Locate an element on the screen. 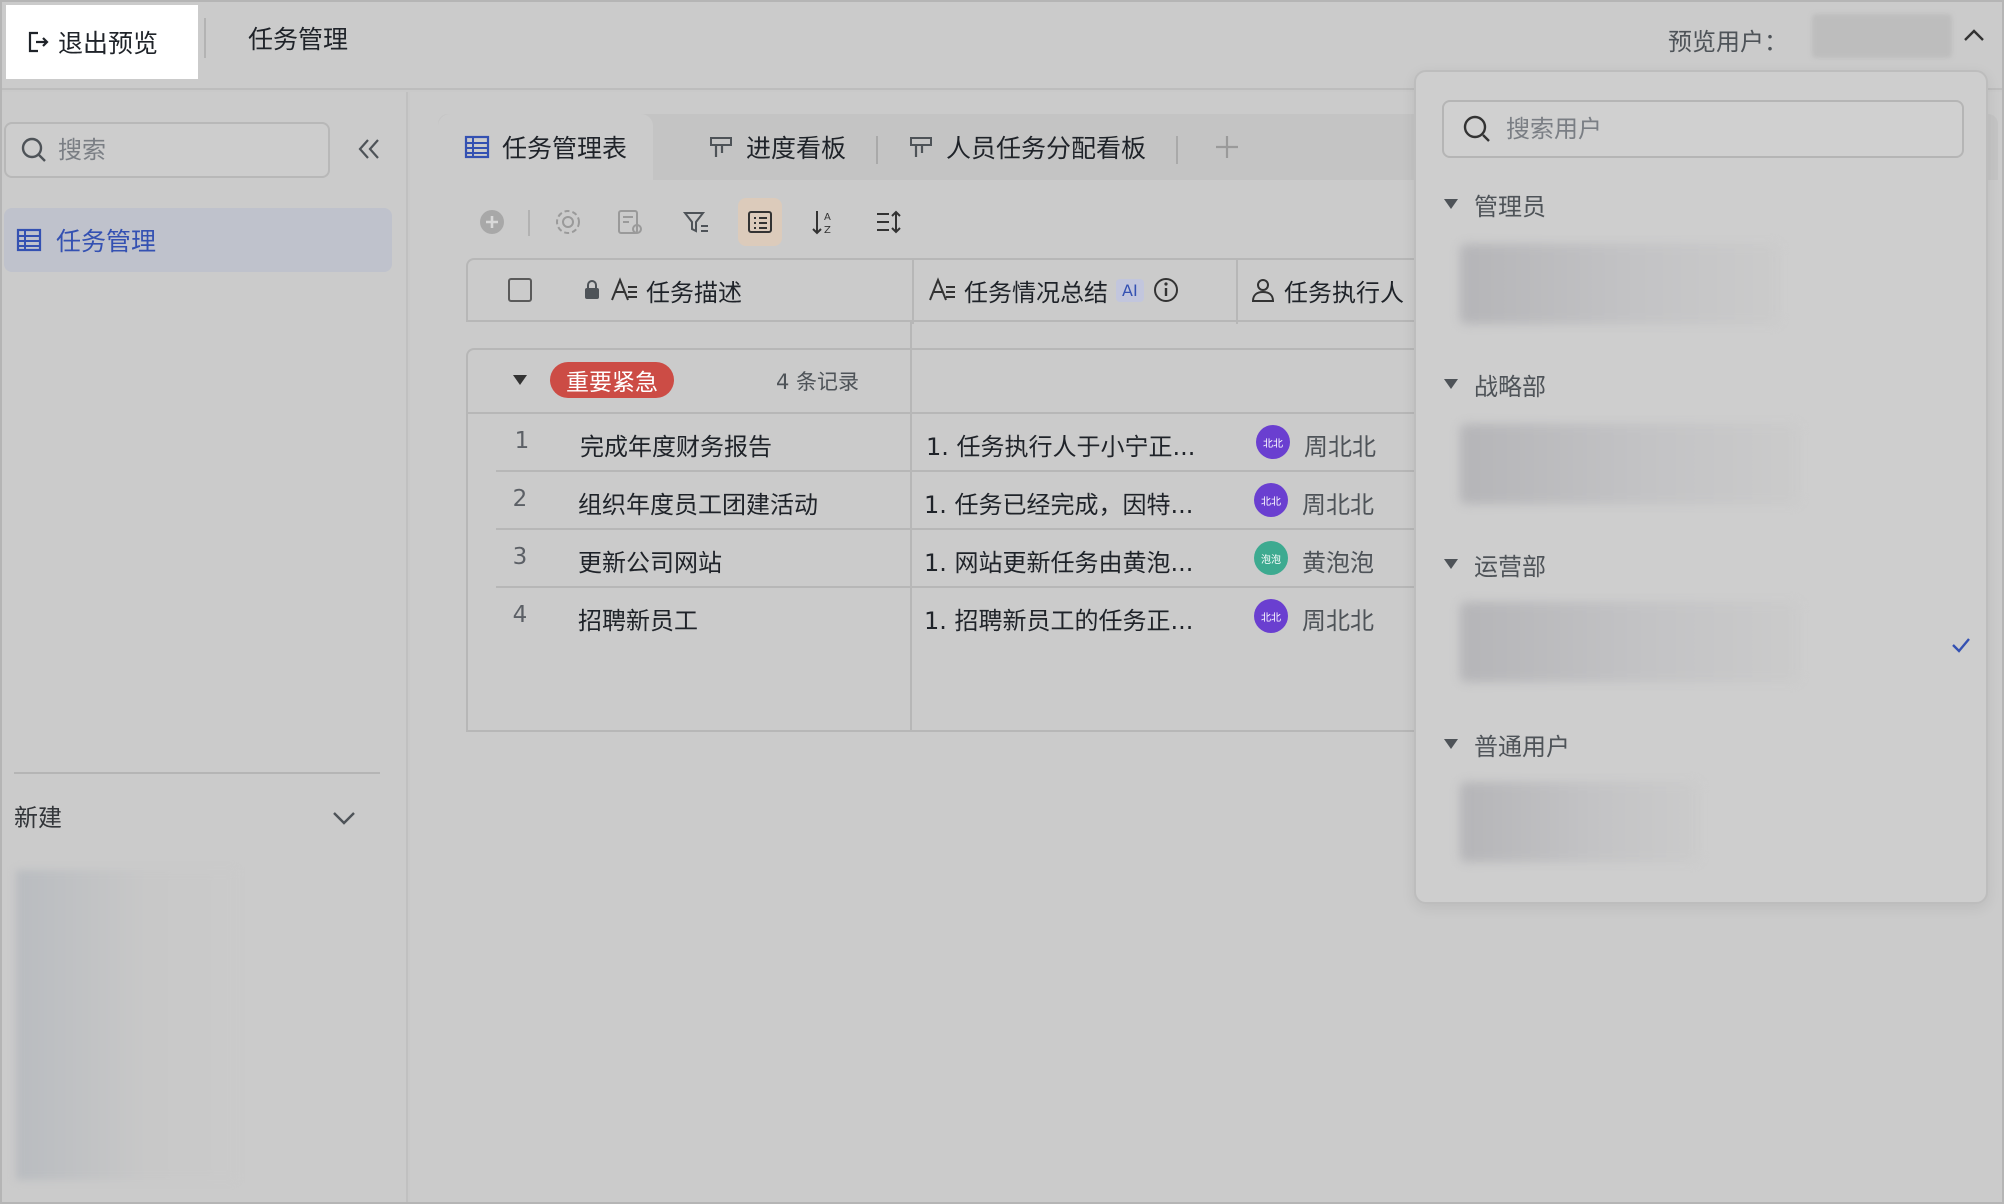 Image resolution: width=2004 pixels, height=1204 pixels. svg-text: Z is located at coordinates (827, 230).